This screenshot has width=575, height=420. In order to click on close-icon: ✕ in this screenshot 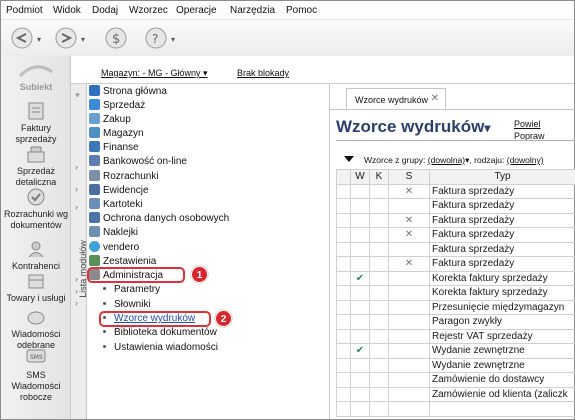, I will do `click(435, 98)`.